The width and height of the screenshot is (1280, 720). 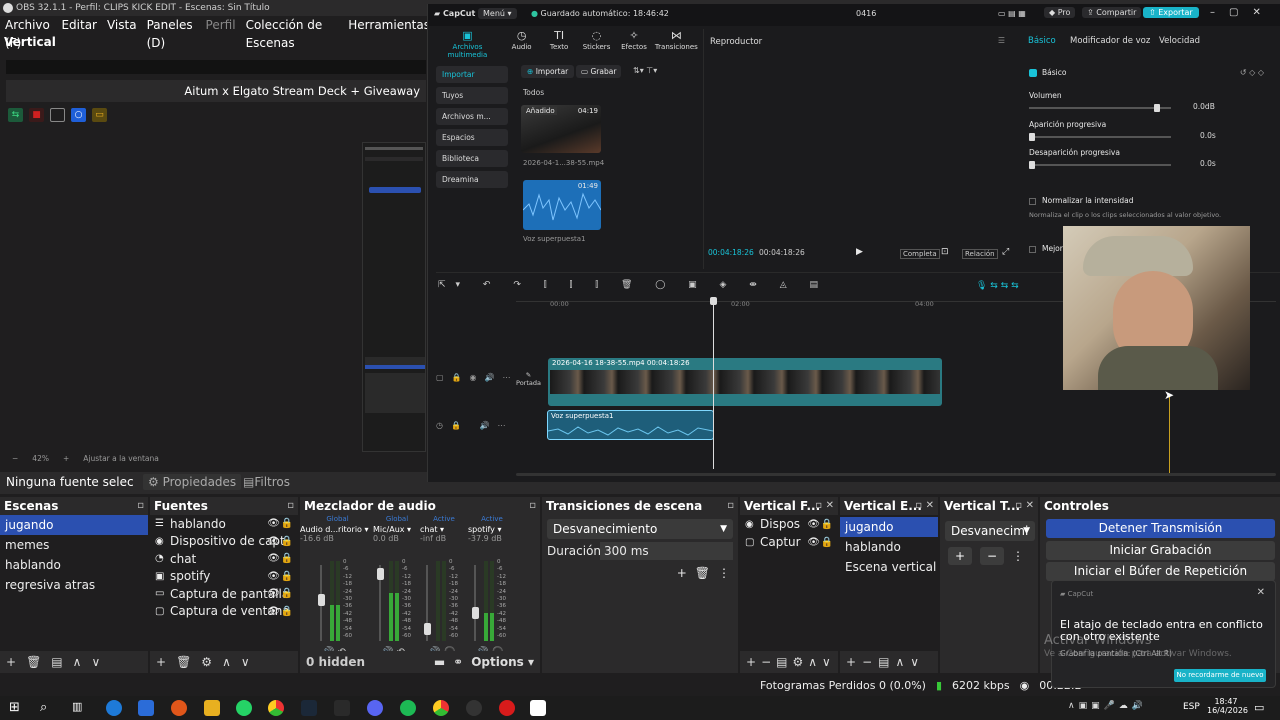 What do you see at coordinates (666, 551) in the screenshot?
I see `duration-field: 300 ms` at bounding box center [666, 551].